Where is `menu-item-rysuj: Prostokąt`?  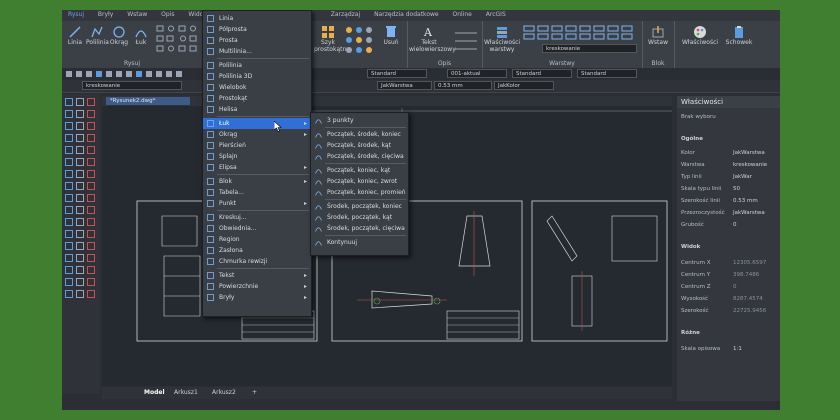
menu-item-rysuj: Prostokąt is located at coordinates (257, 98).